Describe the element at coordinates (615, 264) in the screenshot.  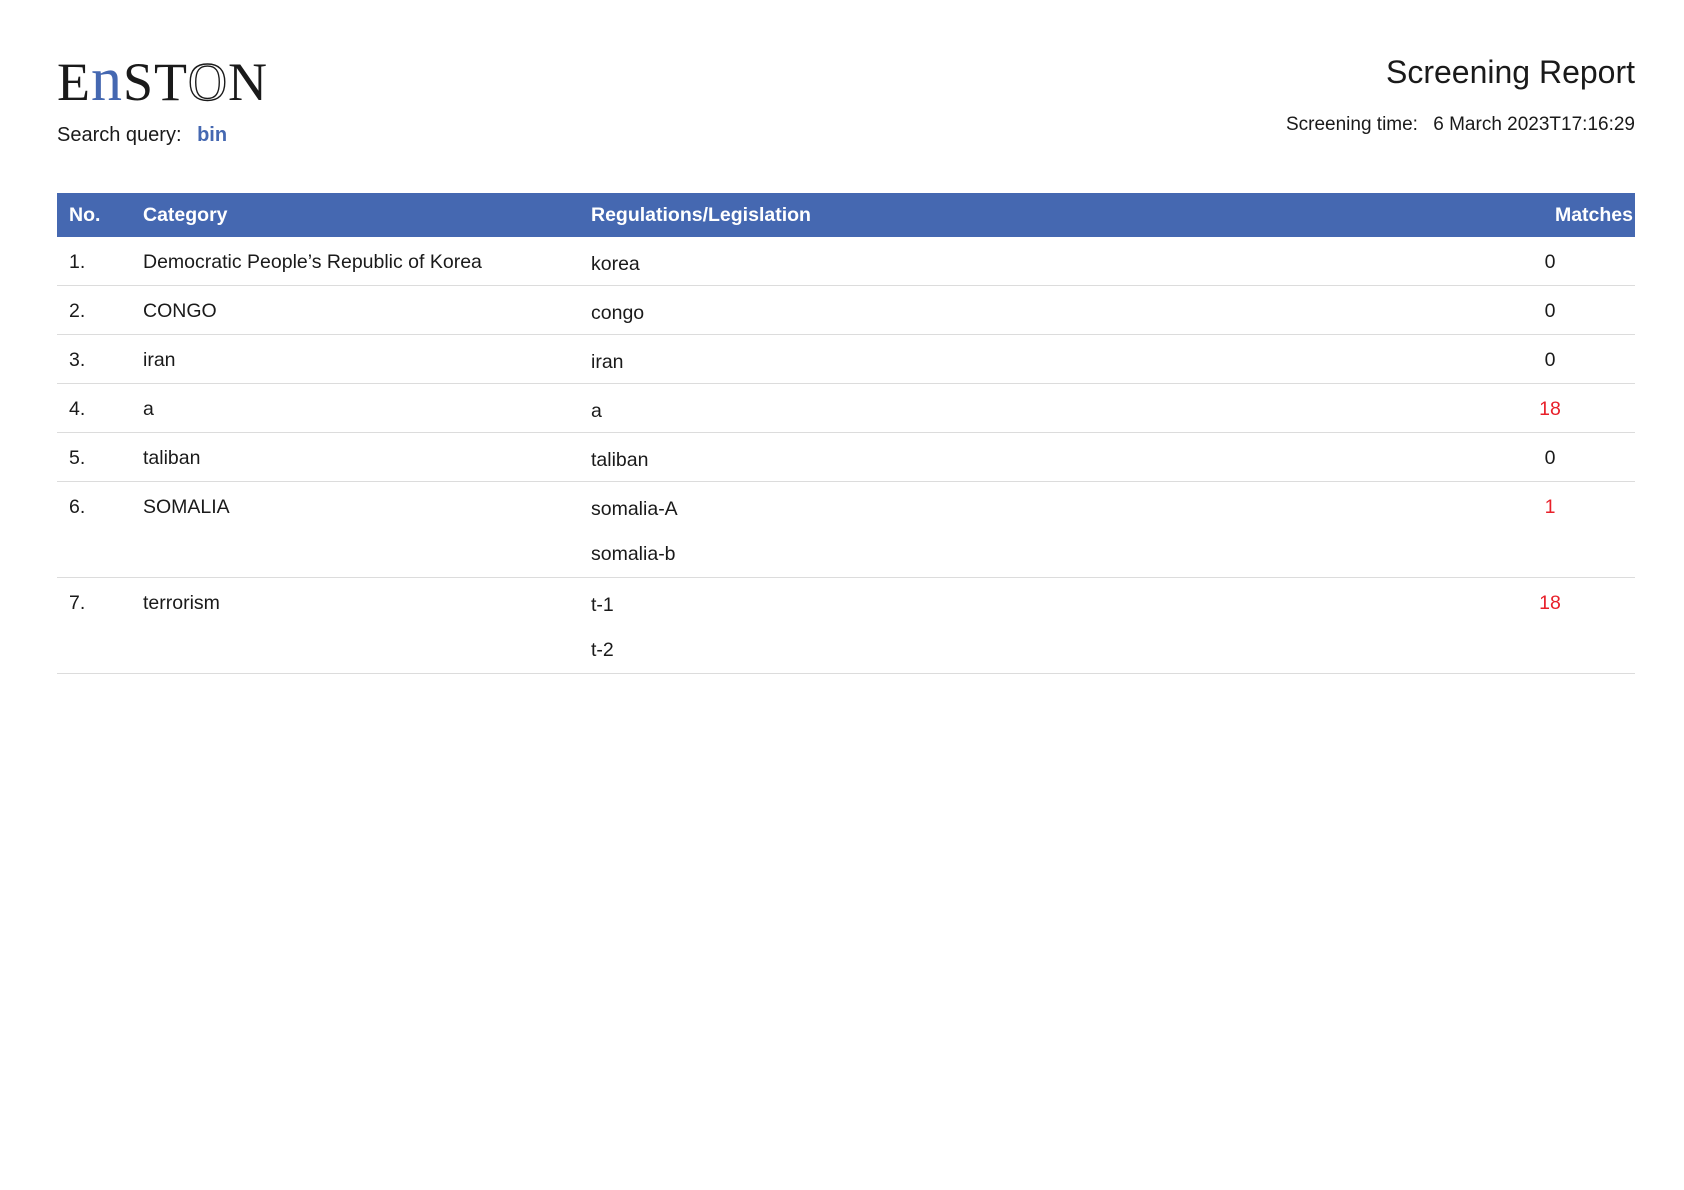
I see `regulation-item: korea` at that location.